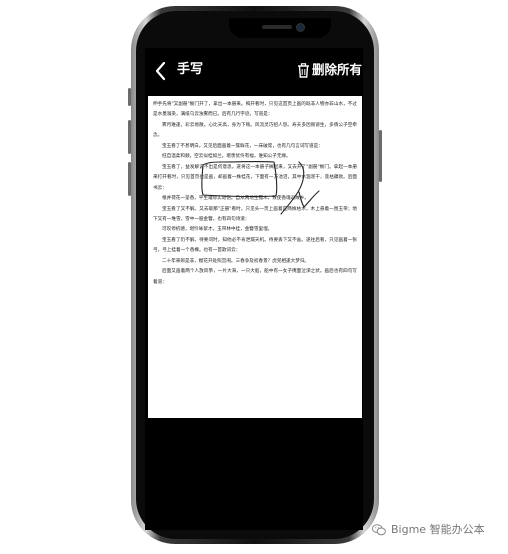  Describe the element at coordinates (161, 71) in the screenshot. I see `chevron-left-icon` at that location.